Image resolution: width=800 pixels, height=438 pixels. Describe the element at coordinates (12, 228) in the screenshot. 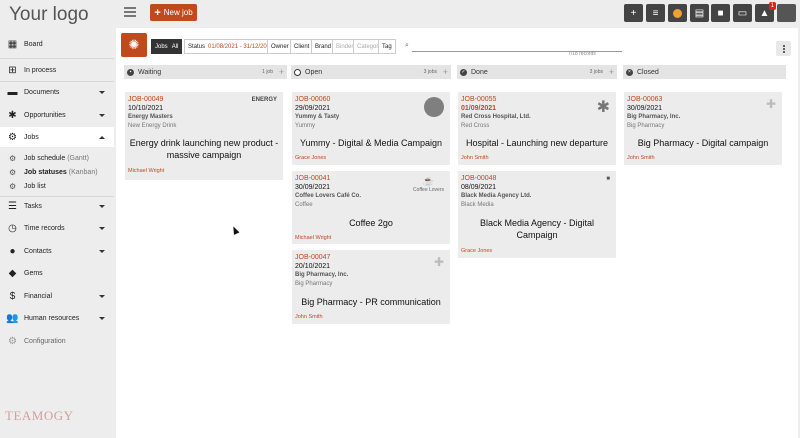

I see `clock-icon: ◷` at that location.